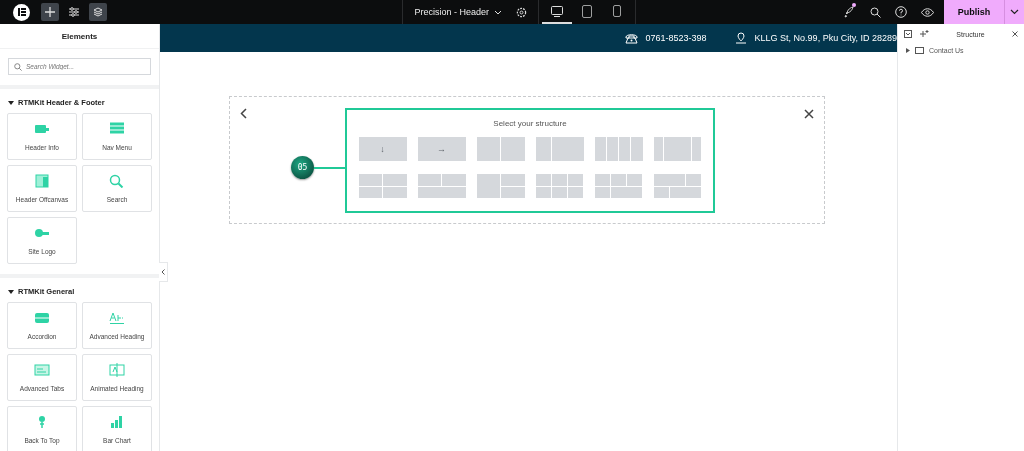 The width and height of the screenshot is (1024, 451). I want to click on plus-icon, so click(50, 12).